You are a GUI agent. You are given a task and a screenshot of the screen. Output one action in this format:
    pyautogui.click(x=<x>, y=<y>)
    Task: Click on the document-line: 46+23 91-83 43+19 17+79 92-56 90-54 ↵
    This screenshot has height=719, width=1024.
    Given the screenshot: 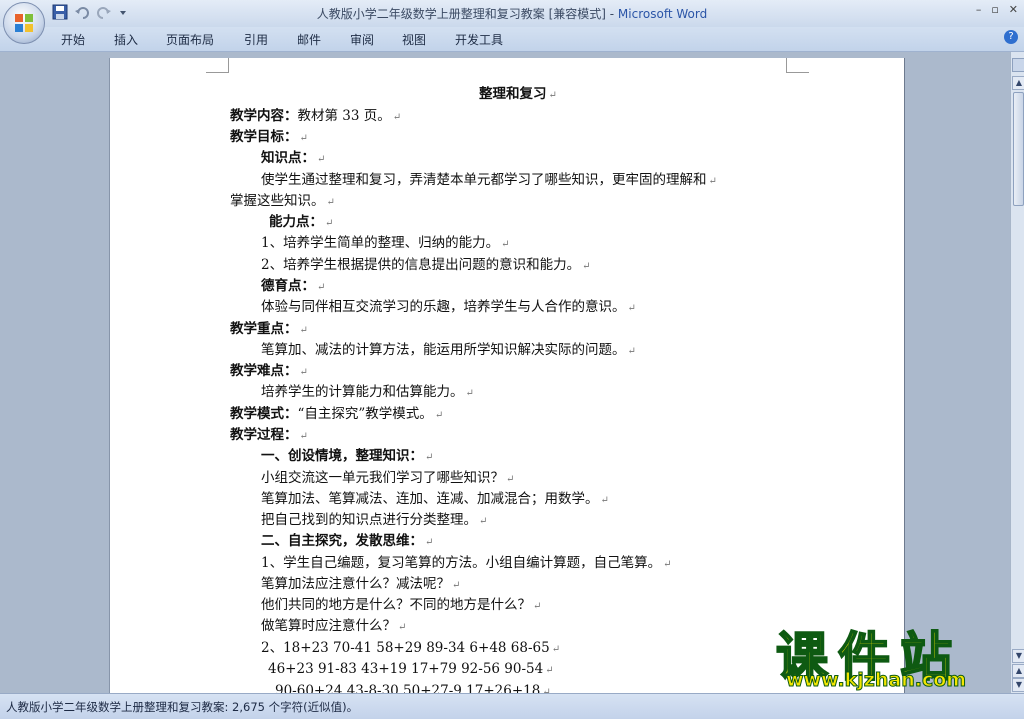 What is the action you would take?
    pyautogui.click(x=411, y=669)
    